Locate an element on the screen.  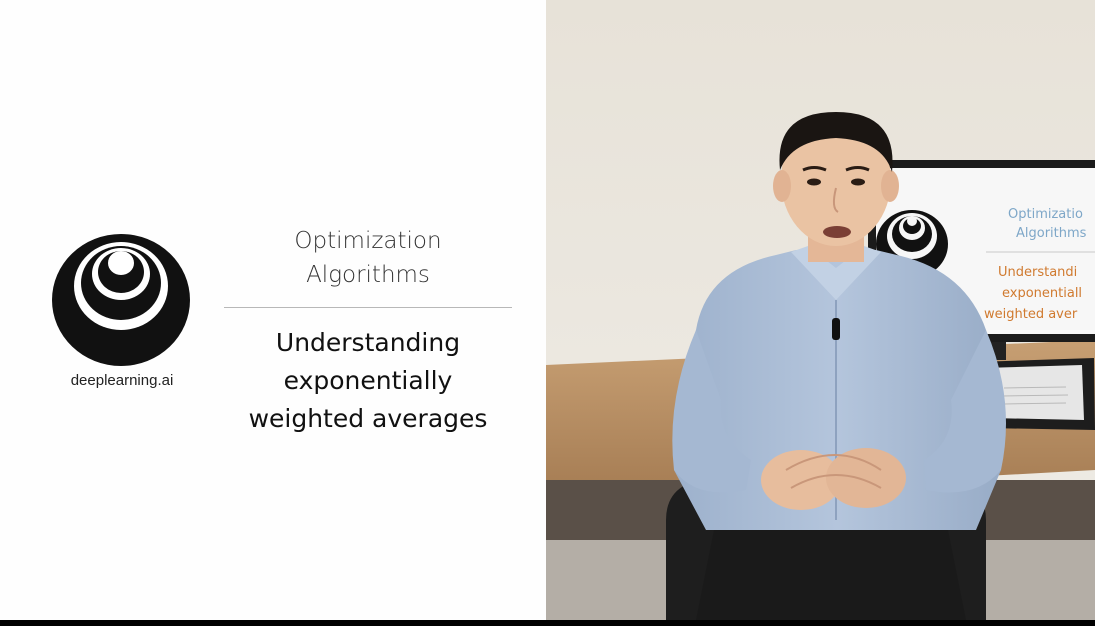
lesson-title-line: Understanding is located at coordinates (368, 342).